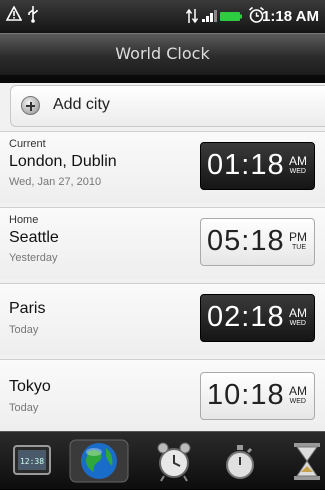 This screenshot has height=490, width=325. What do you see at coordinates (33, 14) in the screenshot?
I see `usb-icon` at bounding box center [33, 14].